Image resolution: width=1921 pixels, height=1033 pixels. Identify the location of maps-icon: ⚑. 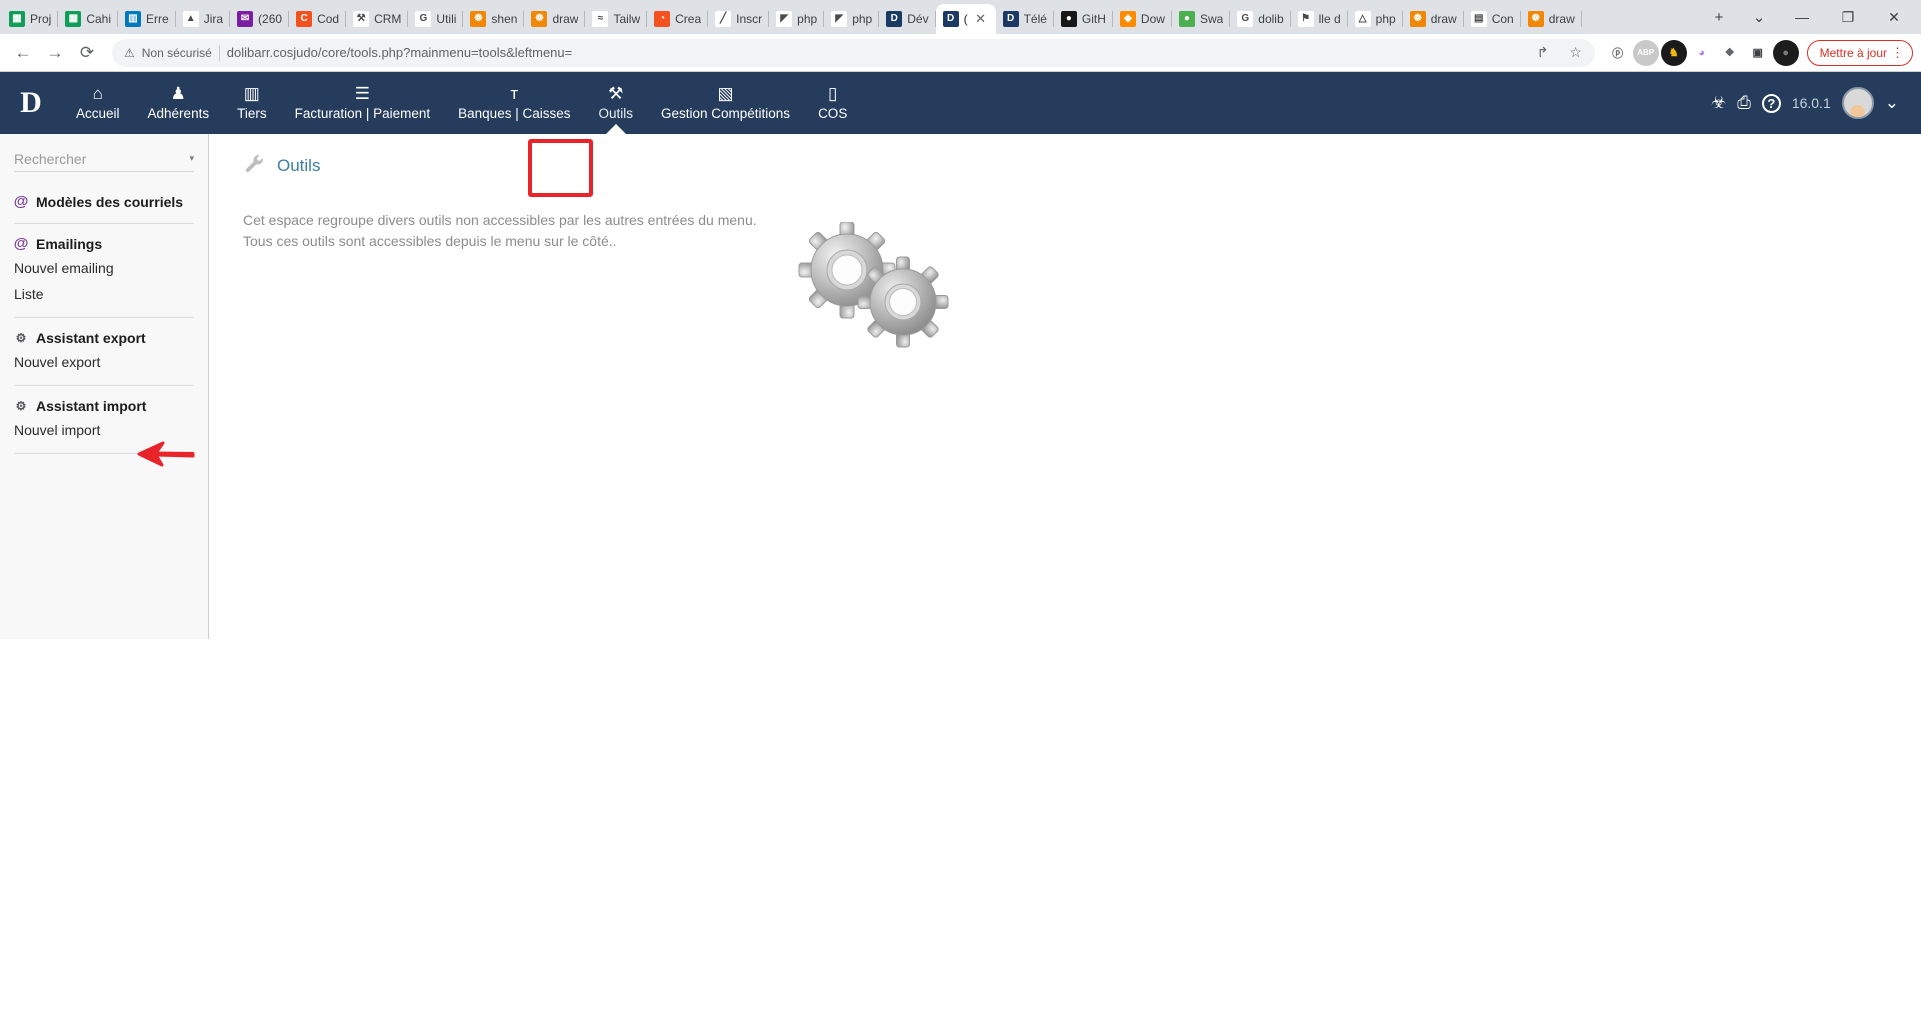
(1305, 19).